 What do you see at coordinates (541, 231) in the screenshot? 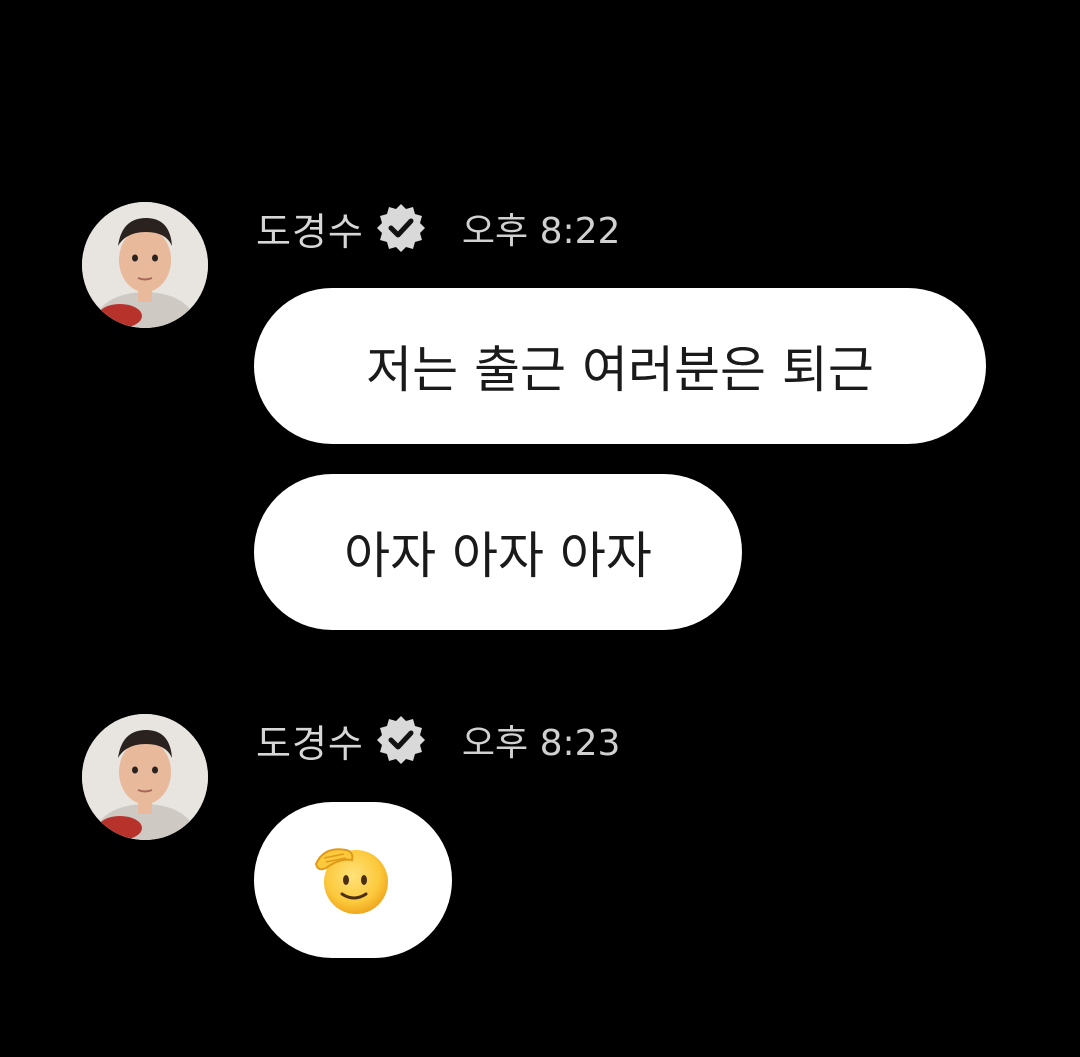
I see `timestamp: 오후 8:22` at bounding box center [541, 231].